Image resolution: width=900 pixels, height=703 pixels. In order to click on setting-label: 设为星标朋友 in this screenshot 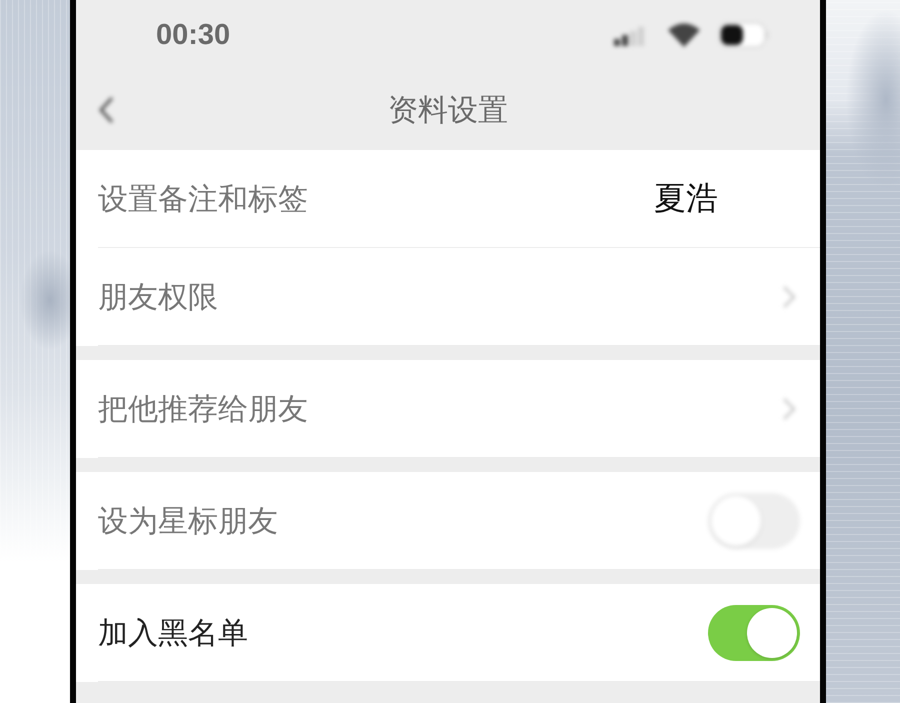, I will do `click(188, 522)`.